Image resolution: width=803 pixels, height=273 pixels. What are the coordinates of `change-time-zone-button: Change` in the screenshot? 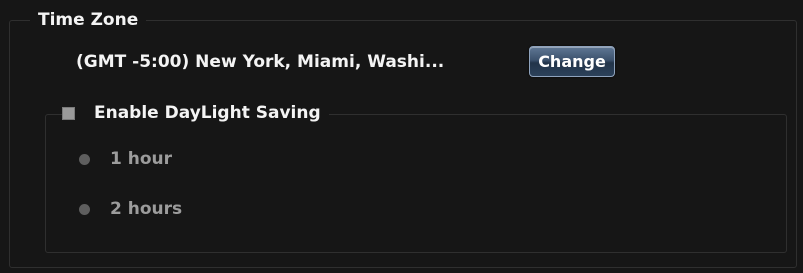 It's located at (572, 61).